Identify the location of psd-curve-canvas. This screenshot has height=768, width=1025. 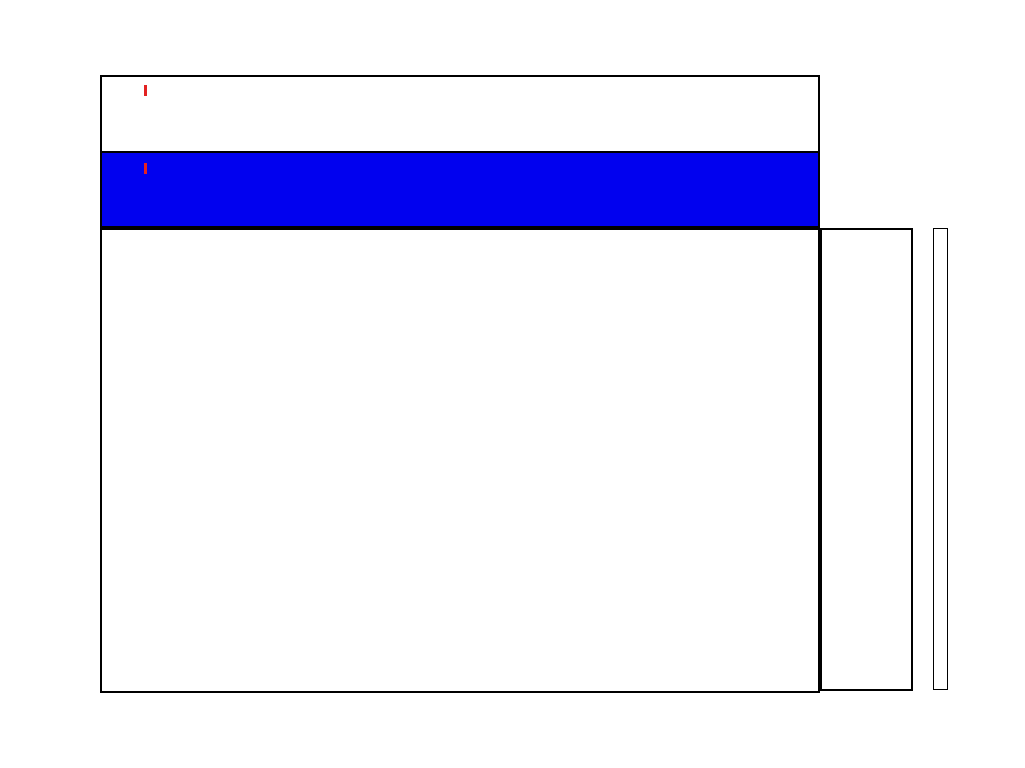
(866, 459).